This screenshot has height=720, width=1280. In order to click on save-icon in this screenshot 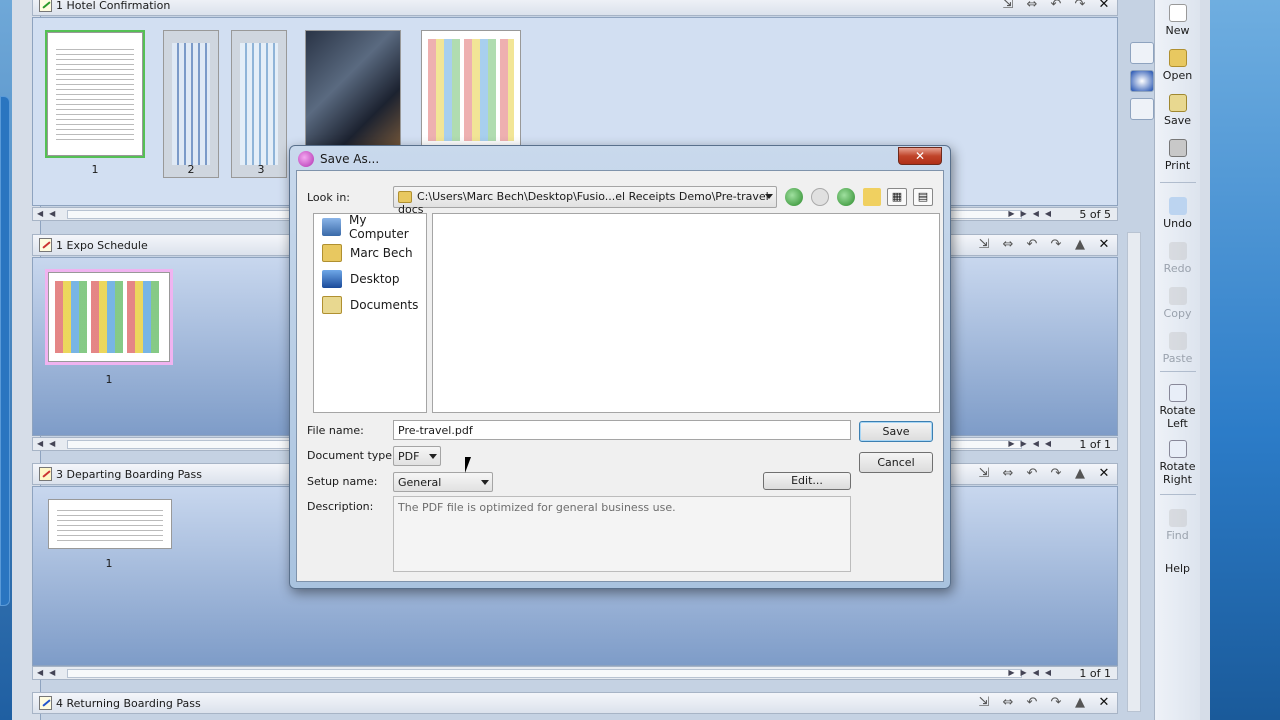, I will do `click(1177, 103)`.